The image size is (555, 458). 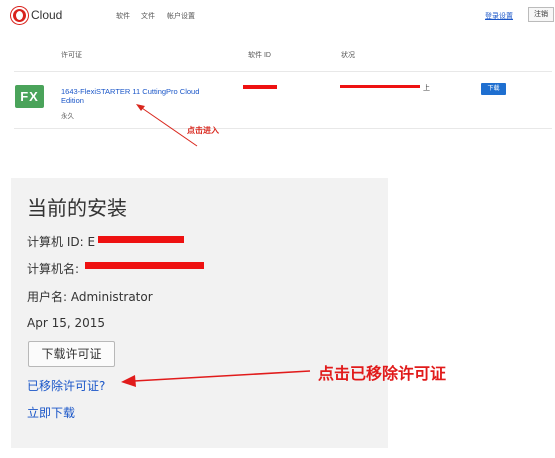 I want to click on download-now-link: 立即下载, so click(x=51, y=412).